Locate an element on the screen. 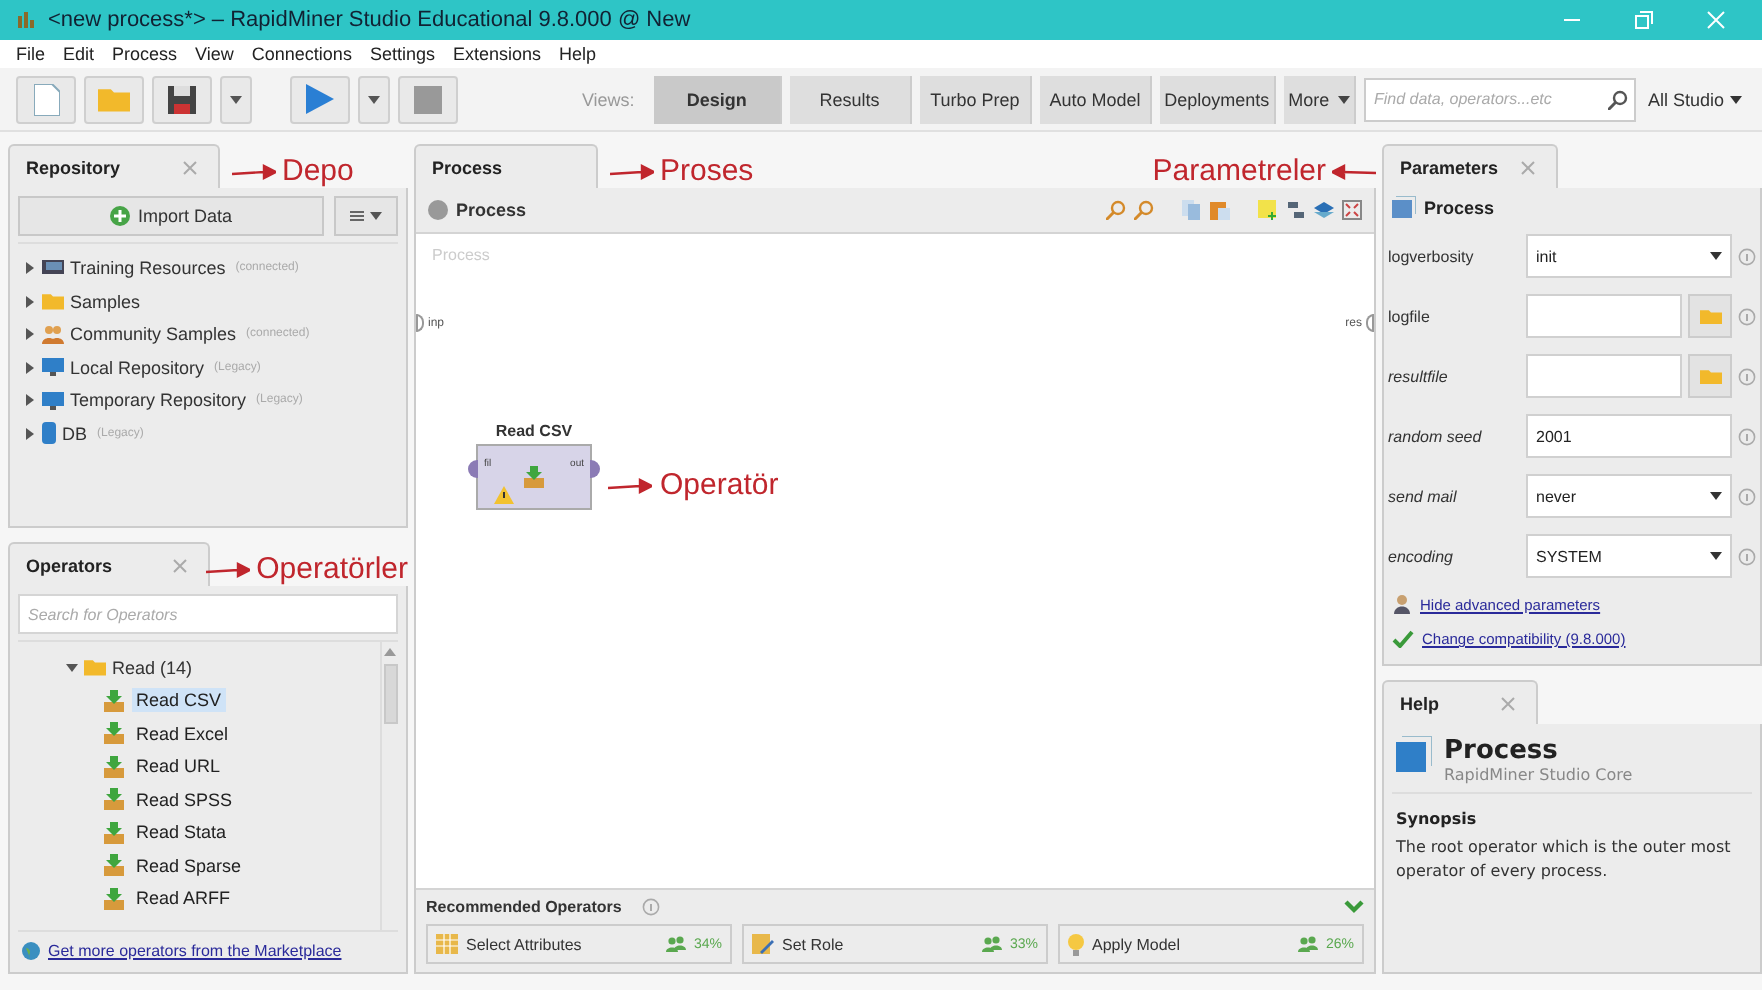 This screenshot has height=990, width=1762. scrollbar is located at coordinates (389, 786).